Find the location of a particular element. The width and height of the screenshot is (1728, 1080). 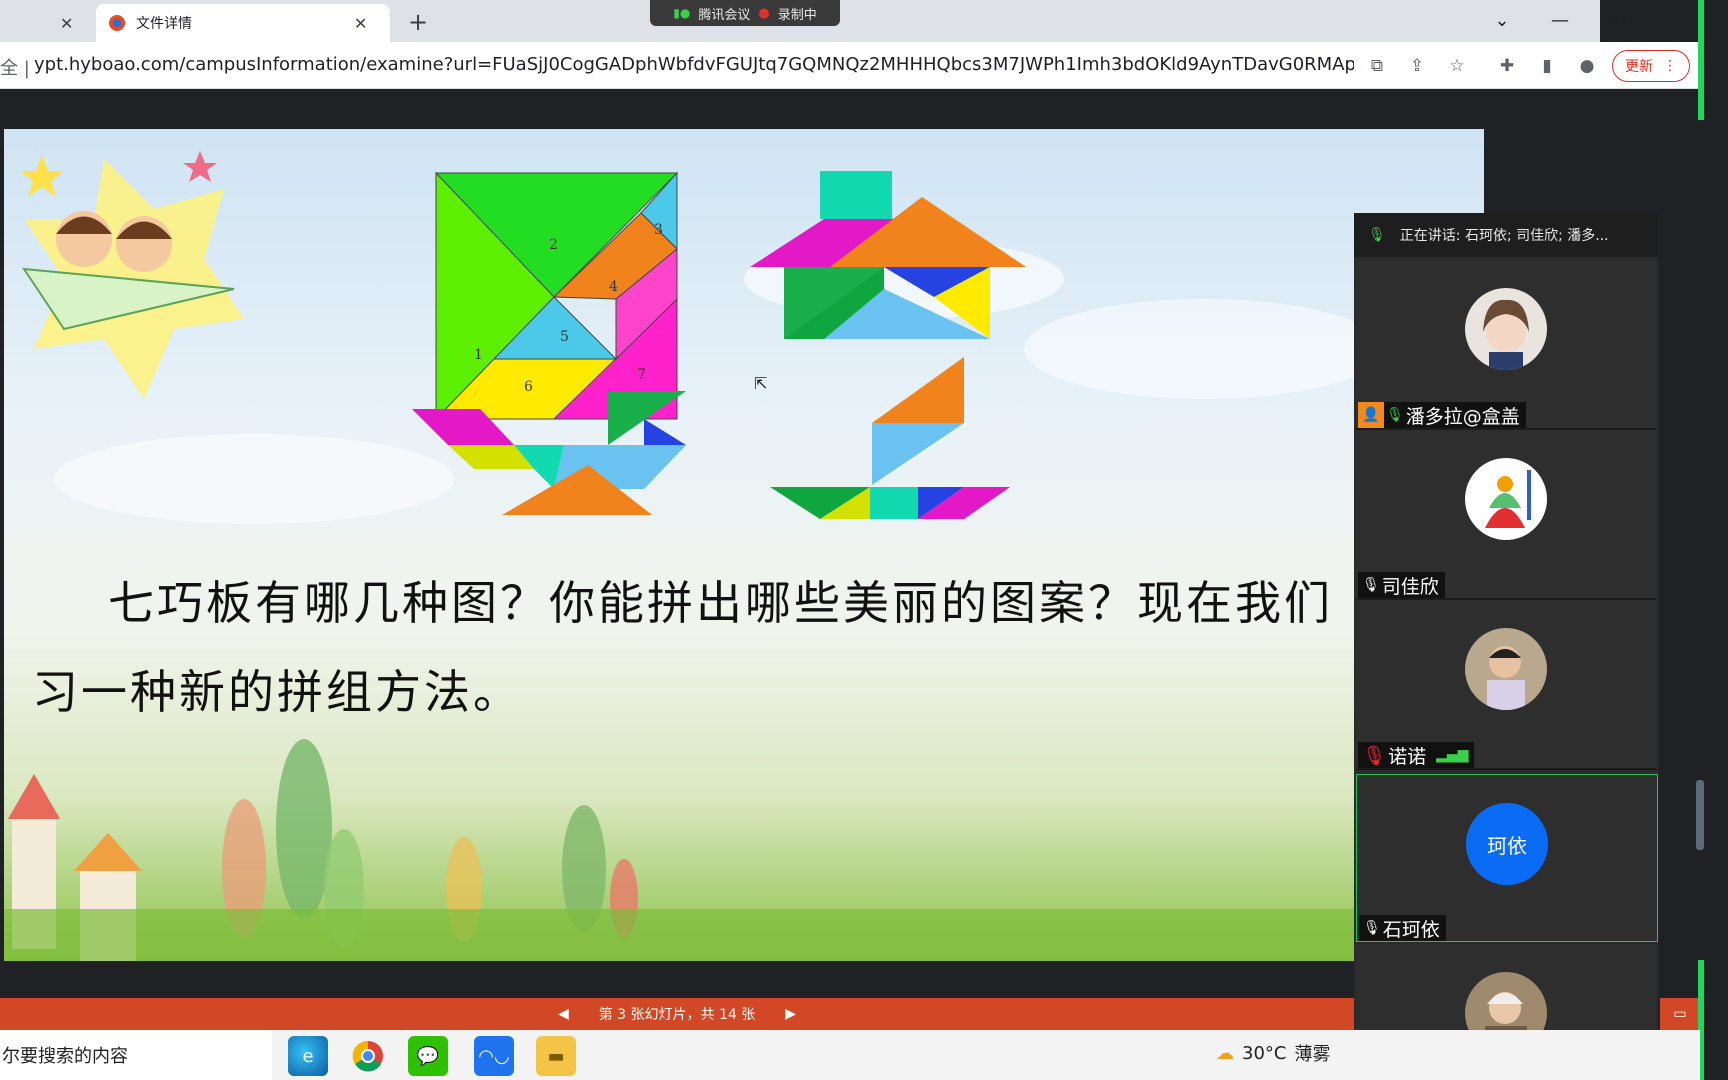

participant-name: 潘多拉@盒盖 is located at coordinates (1462, 416).